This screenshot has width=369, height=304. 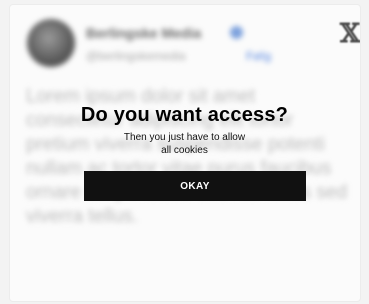 I want to click on consent-subtext-line-1: Then you just have to allow, so click(x=184, y=137).